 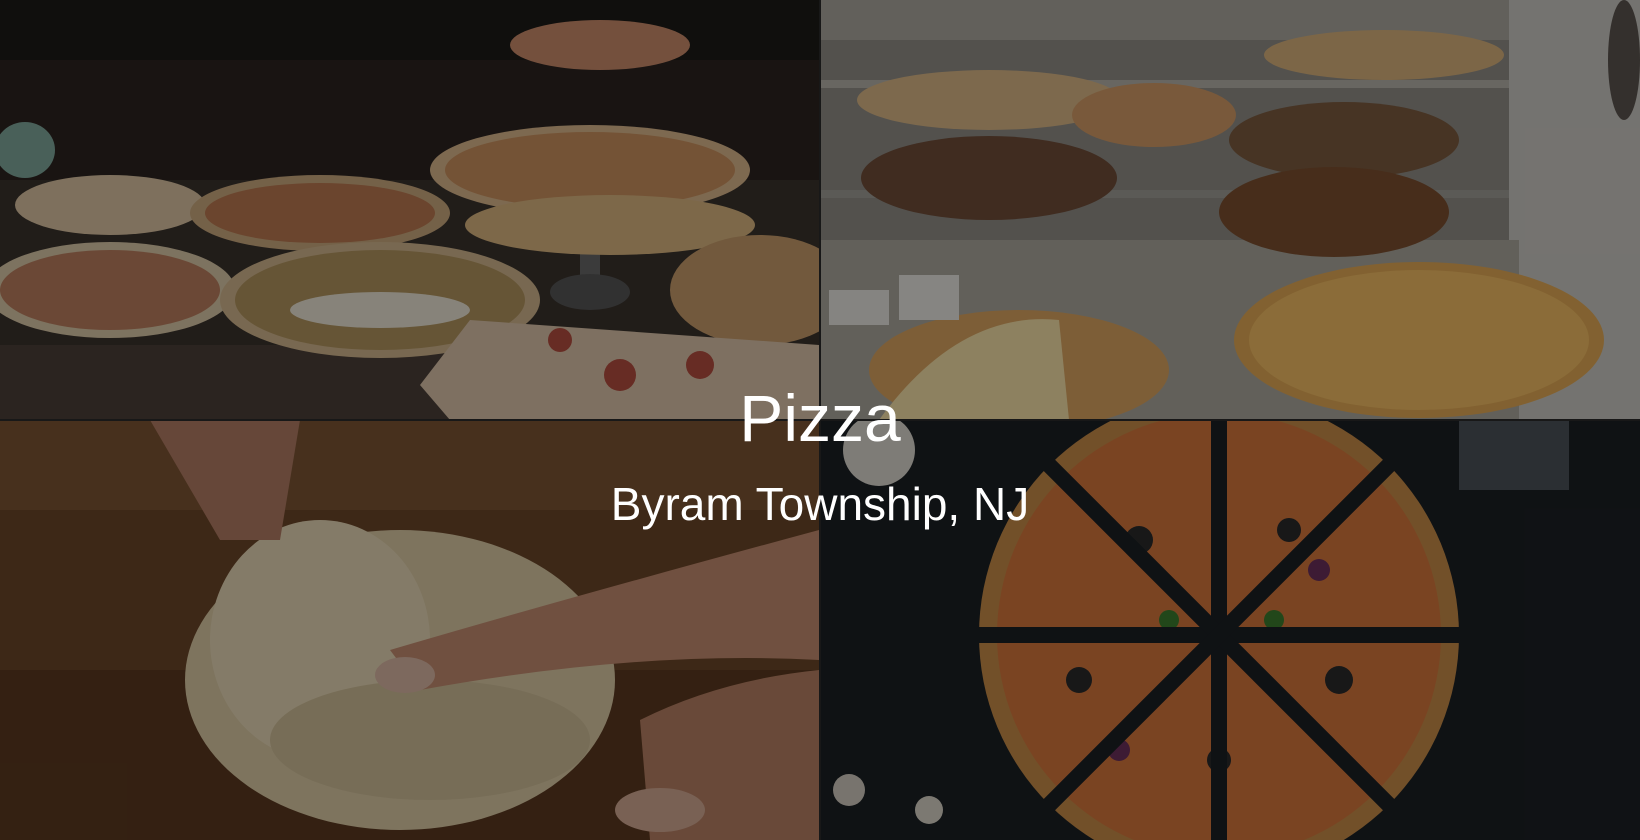 What do you see at coordinates (820, 418) in the screenshot?
I see `hero-title: Pizza` at bounding box center [820, 418].